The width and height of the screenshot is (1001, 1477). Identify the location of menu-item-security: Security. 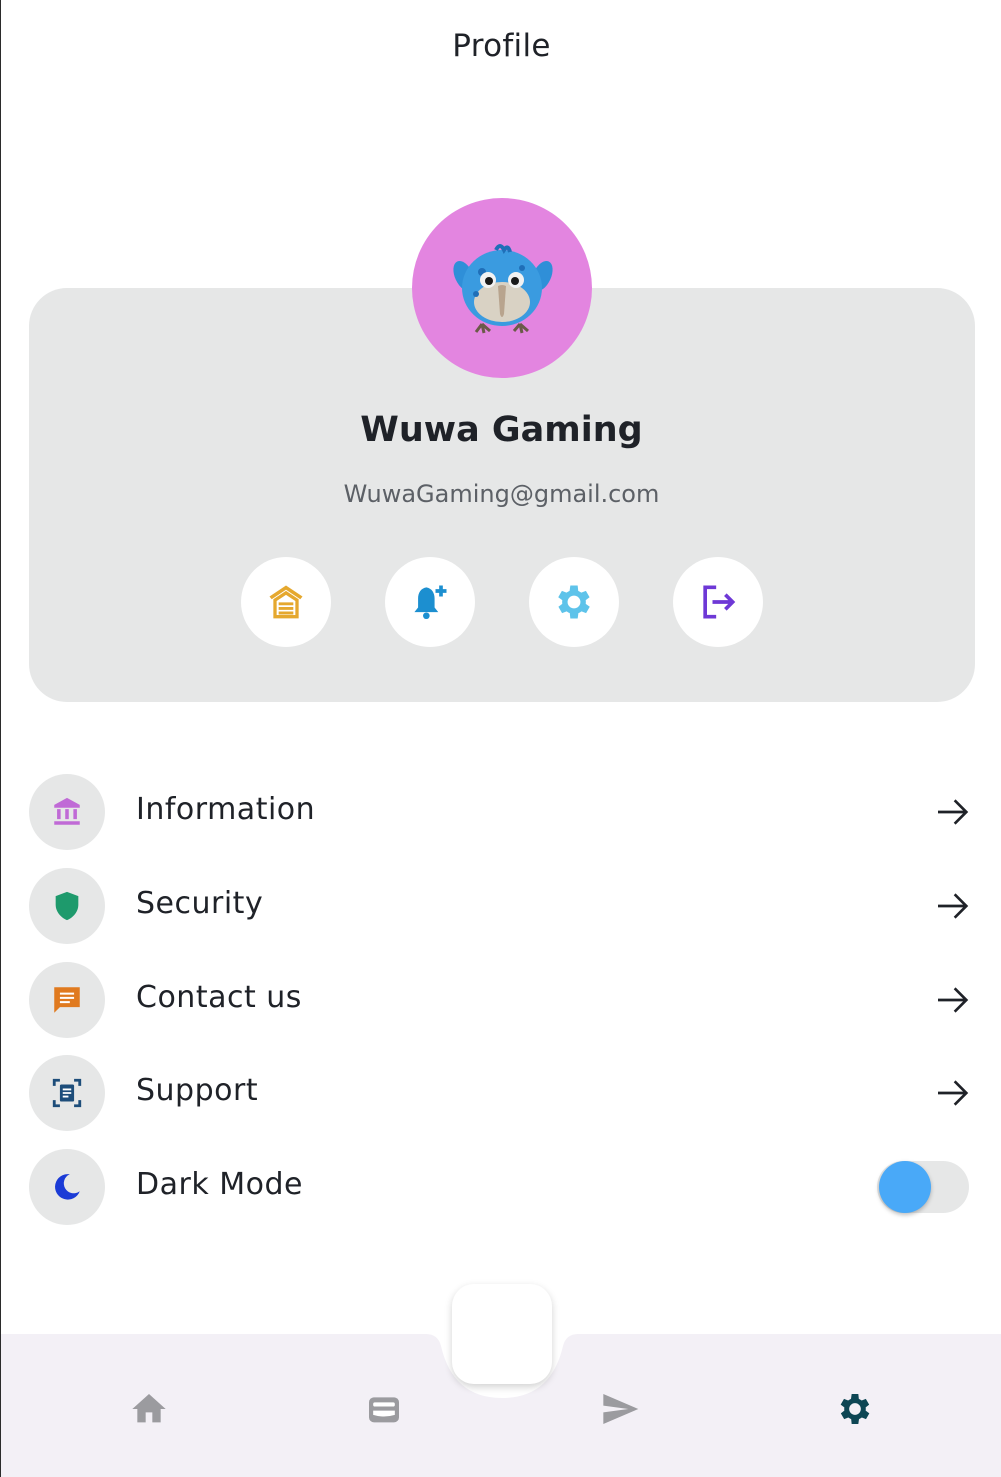
(502, 906).